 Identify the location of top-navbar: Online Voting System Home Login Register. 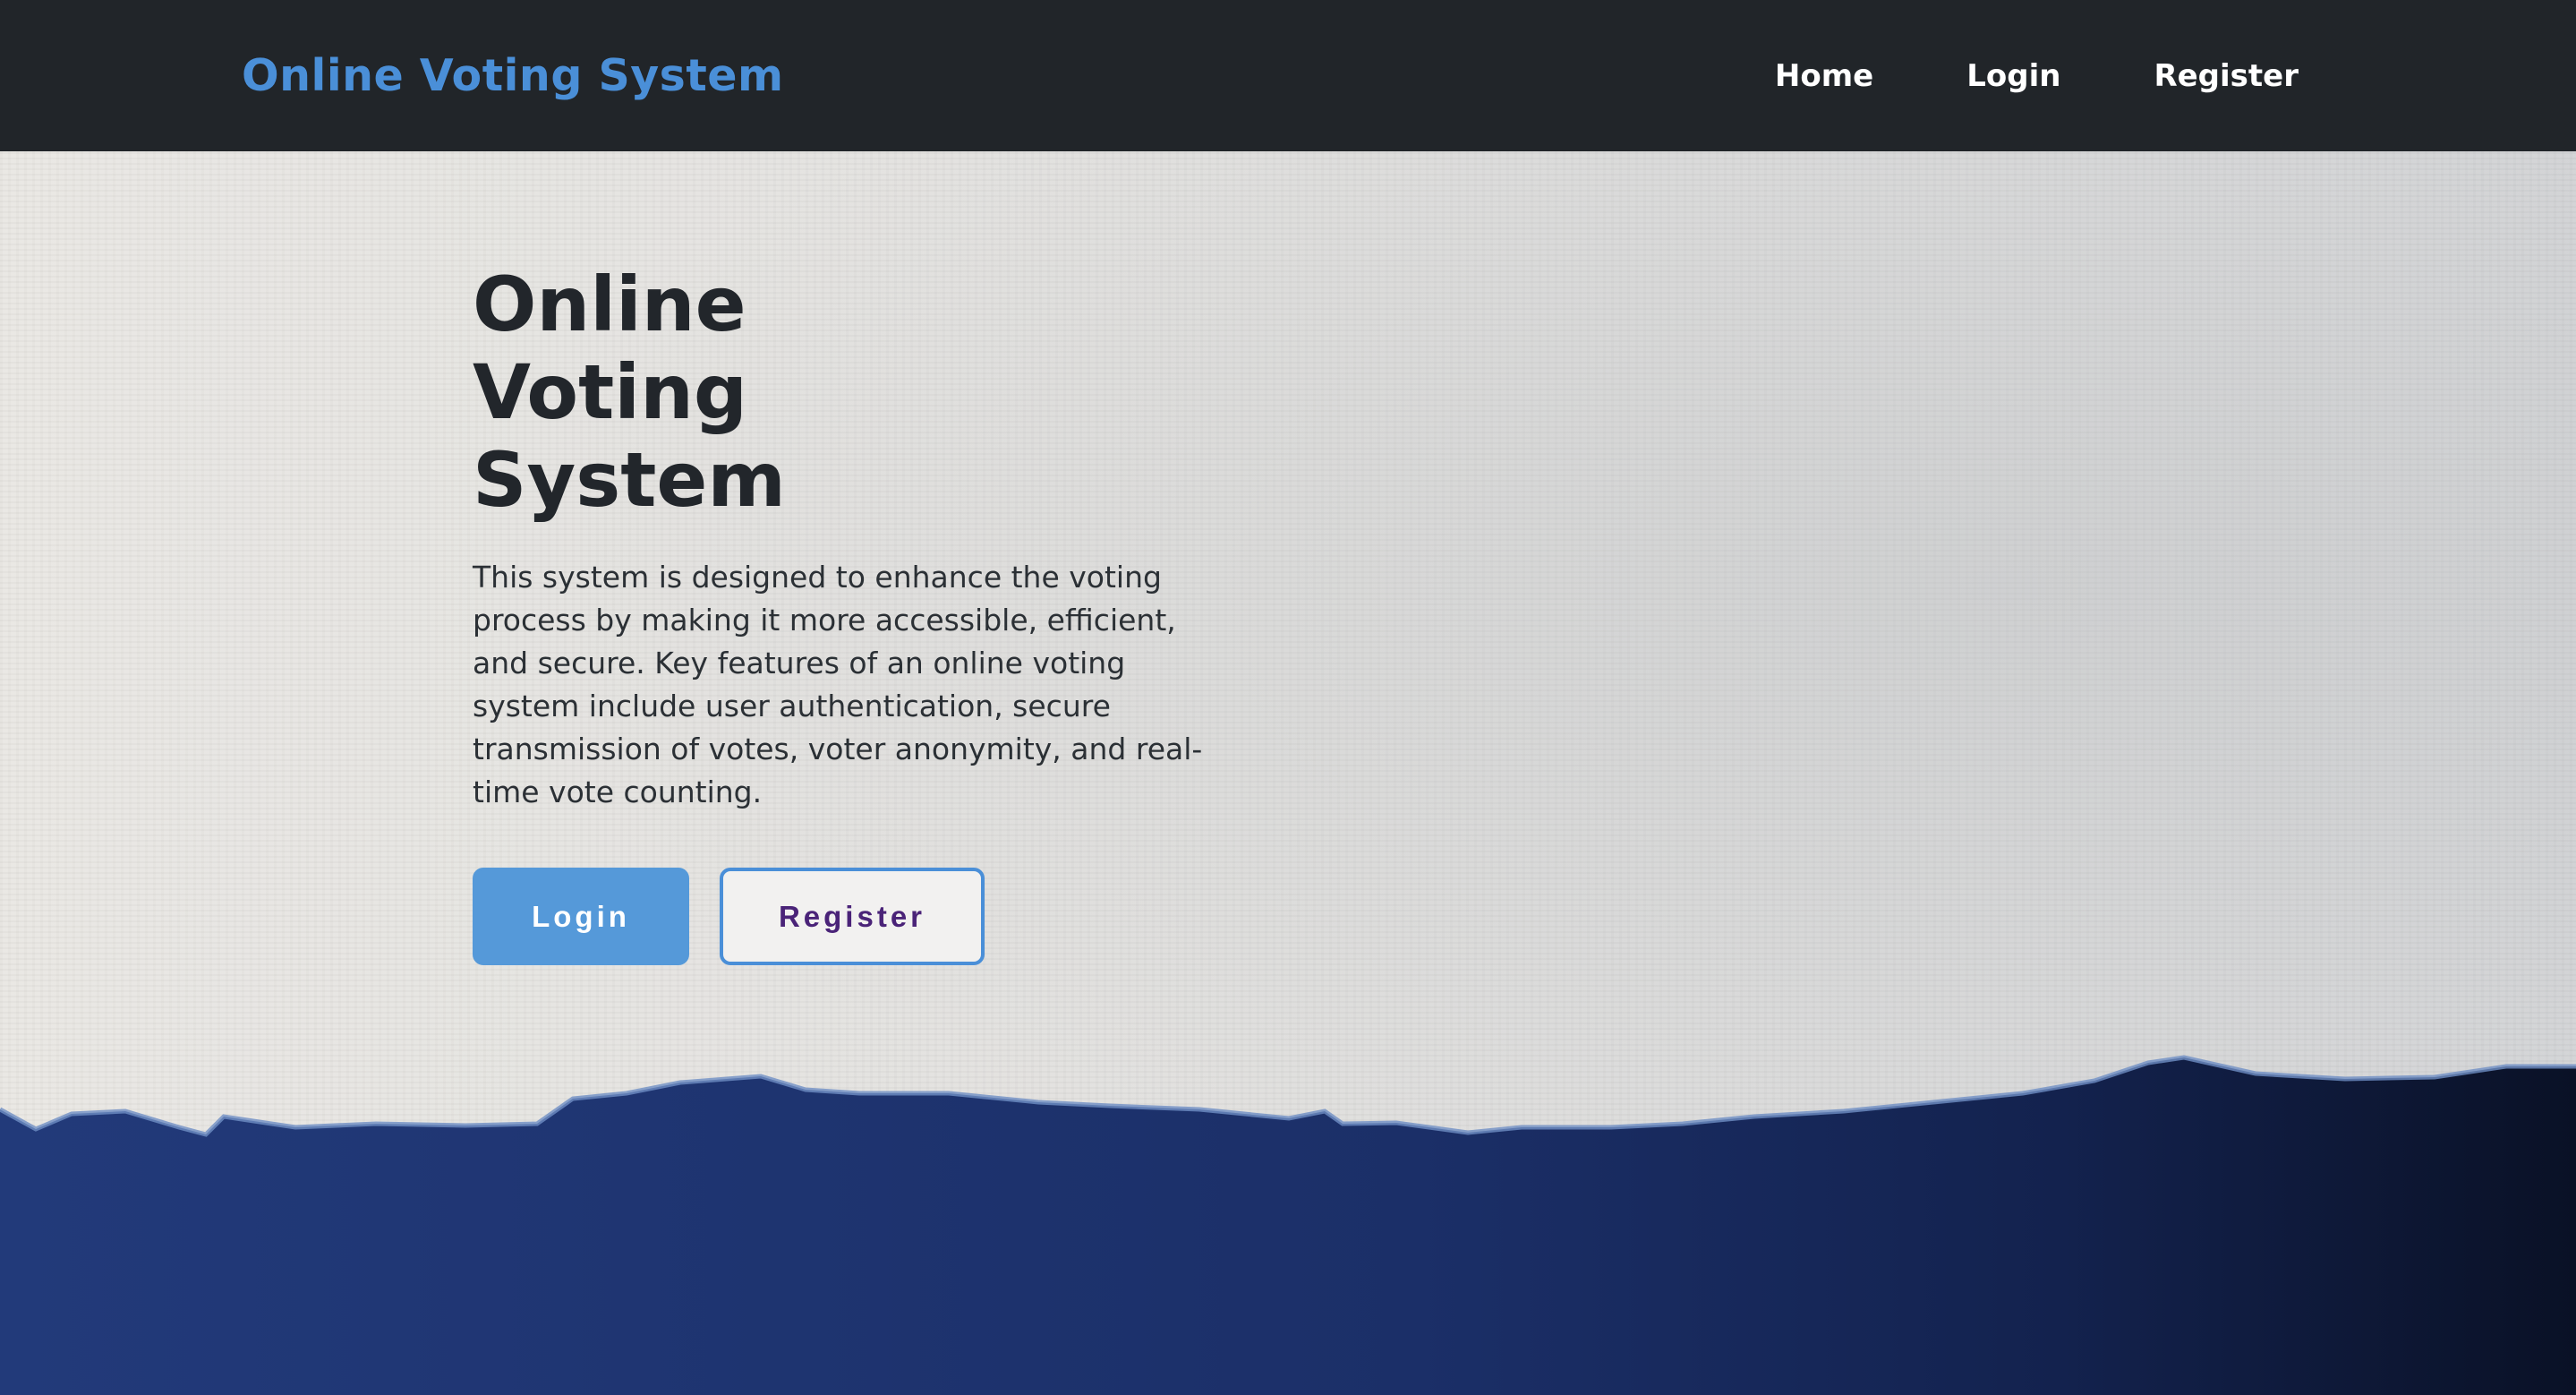
(1288, 75).